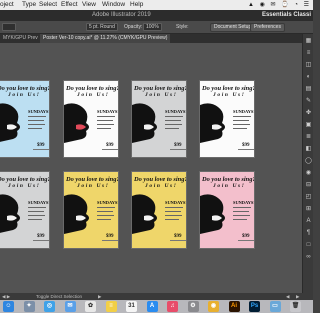 The height and width of the screenshot is (313, 320). I want to click on tab-previous-document: MYK/GPU Preview), so click(19, 38).